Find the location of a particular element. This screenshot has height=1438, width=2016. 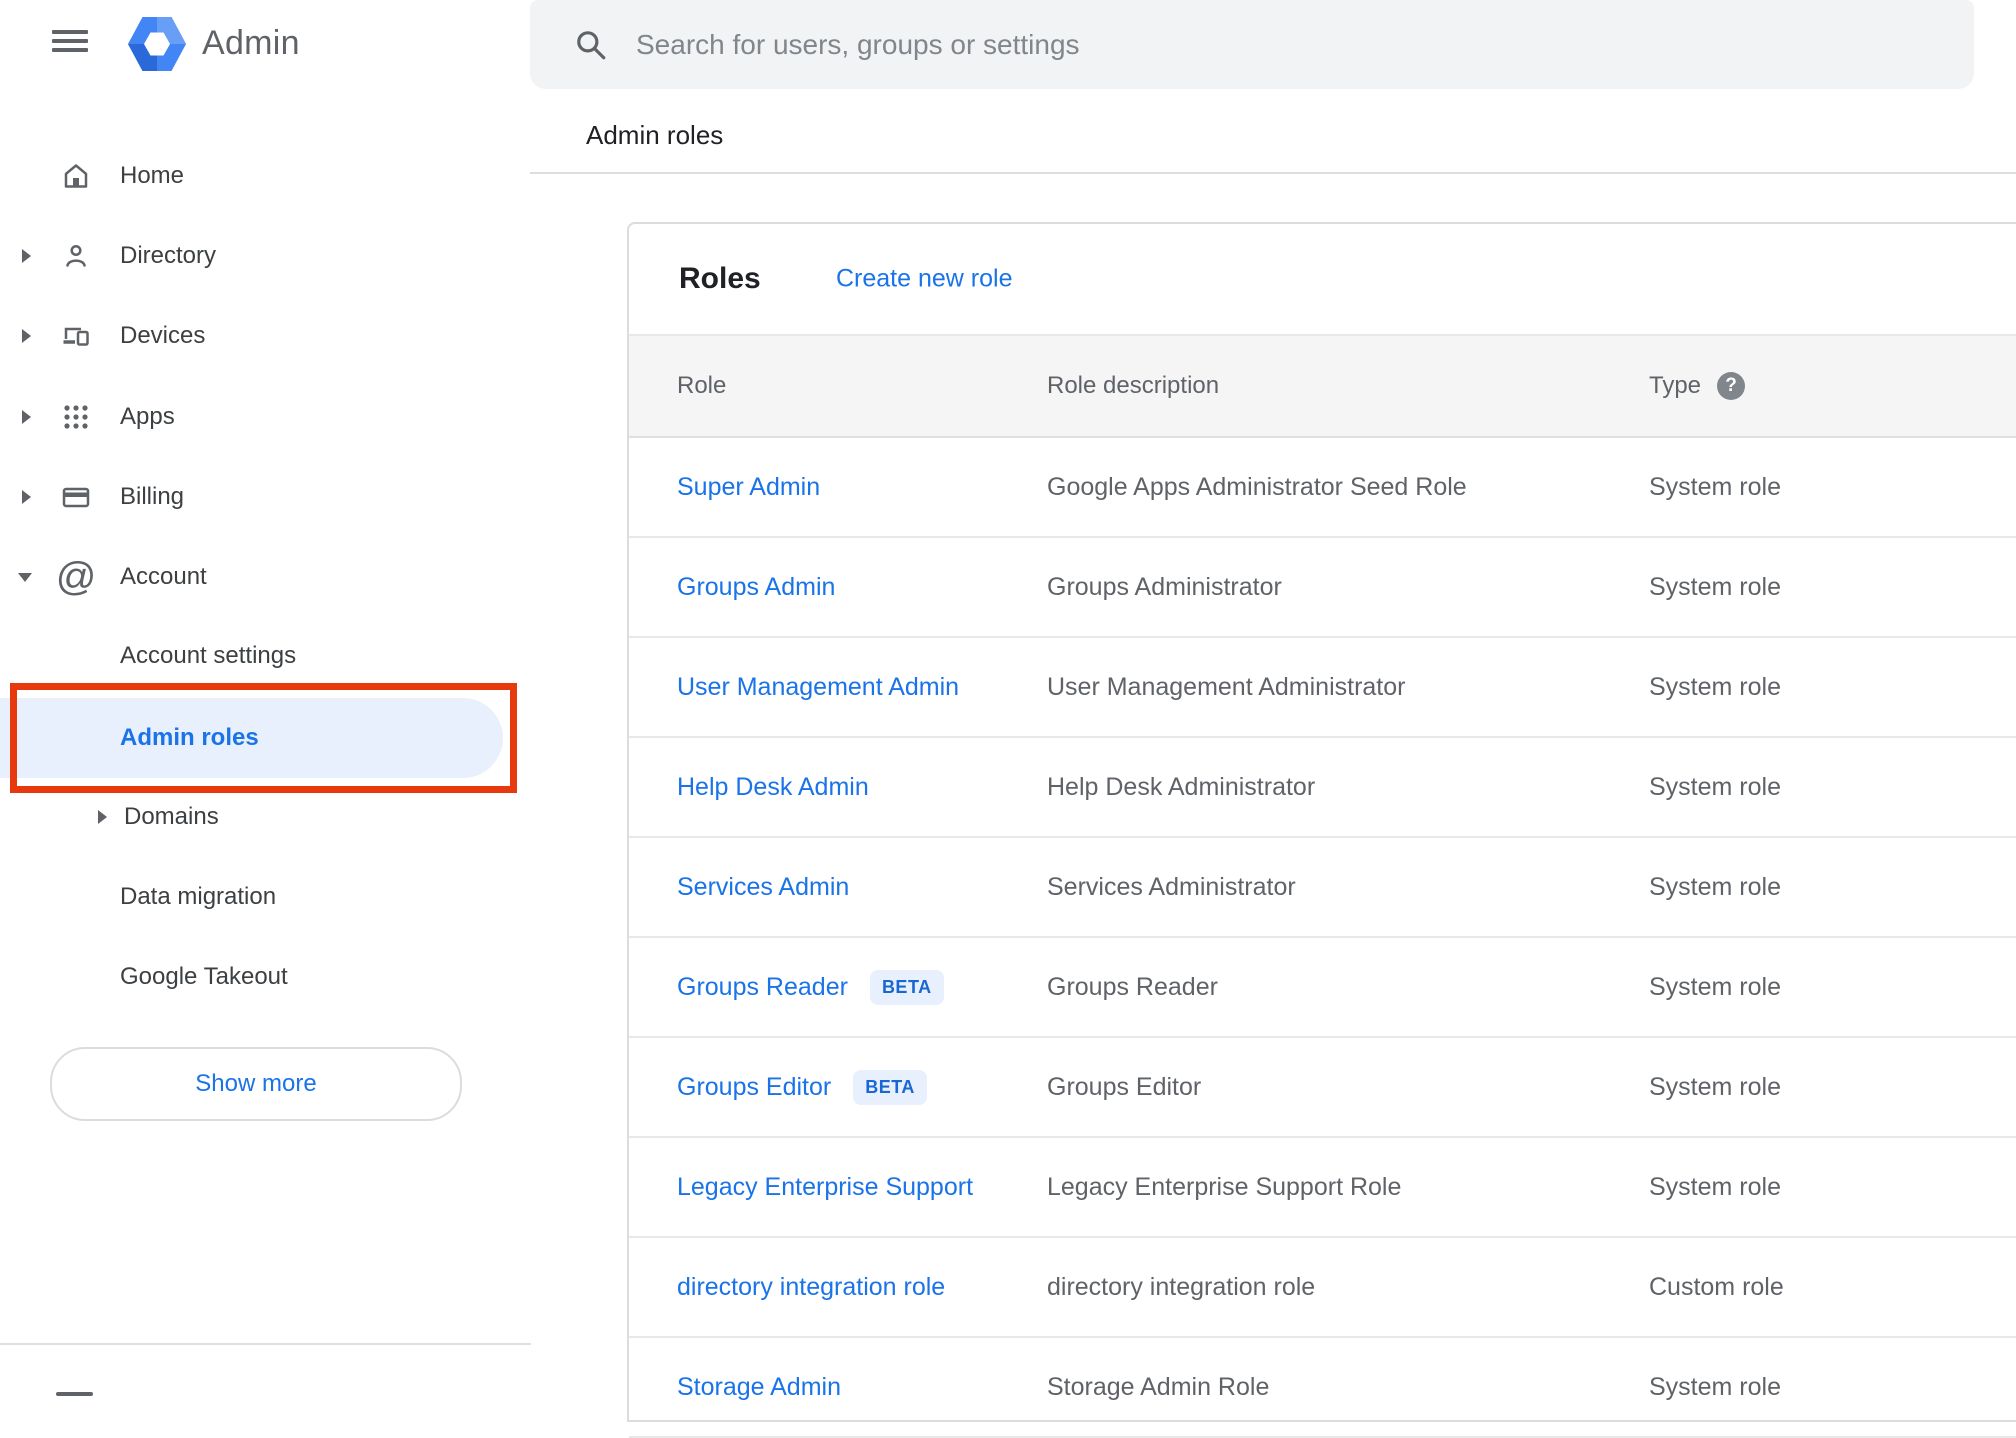

role-description: Services Administrator is located at coordinates (1171, 886).